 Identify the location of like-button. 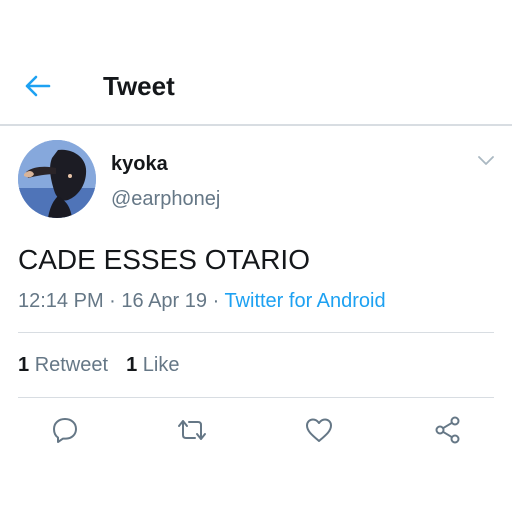
(319, 430).